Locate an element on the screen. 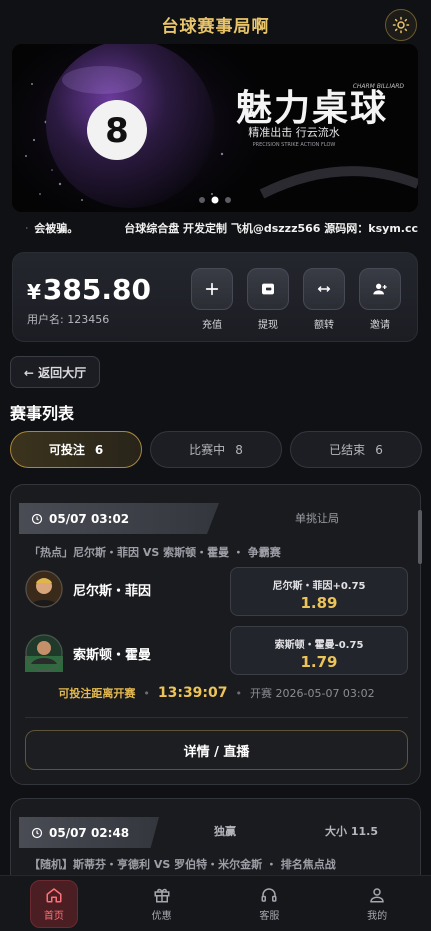 The image size is (431, 931). nav-home: 首页 is located at coordinates (54, 903).